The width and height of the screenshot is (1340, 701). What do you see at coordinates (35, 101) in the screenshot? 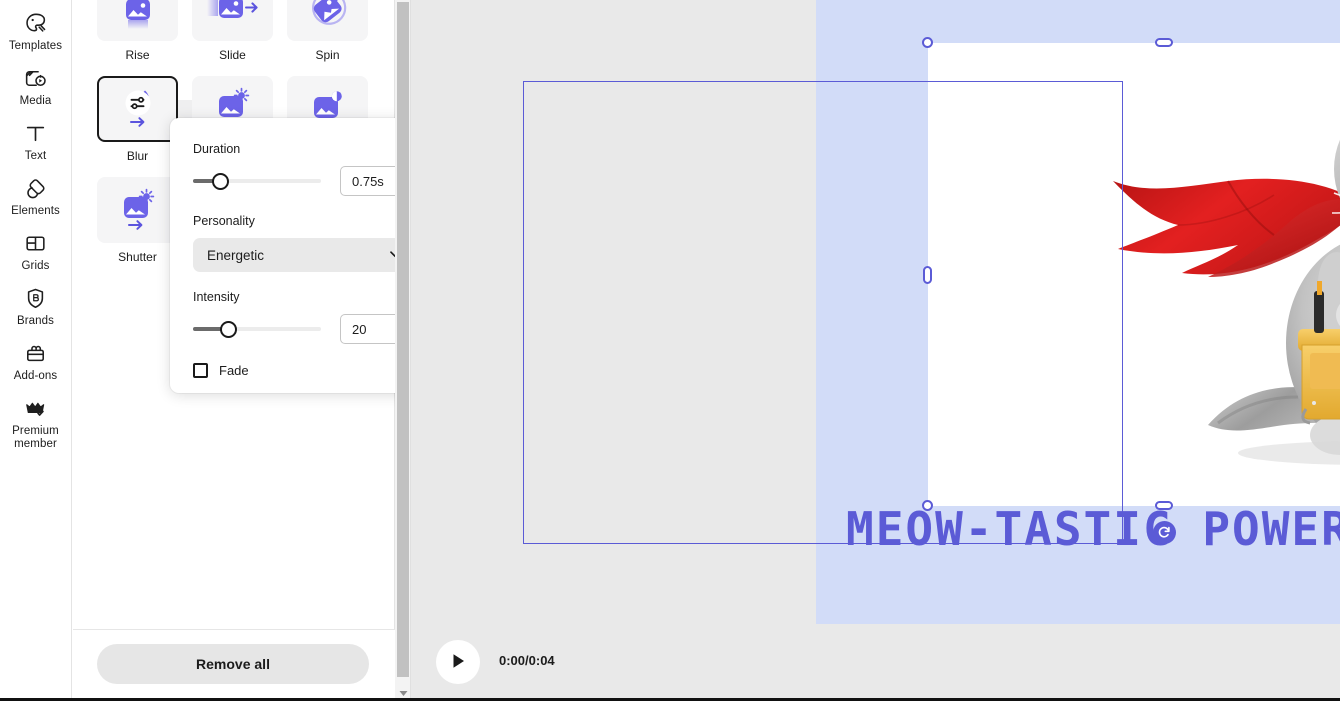
I see `sidebar-item-label: Media` at bounding box center [35, 101].